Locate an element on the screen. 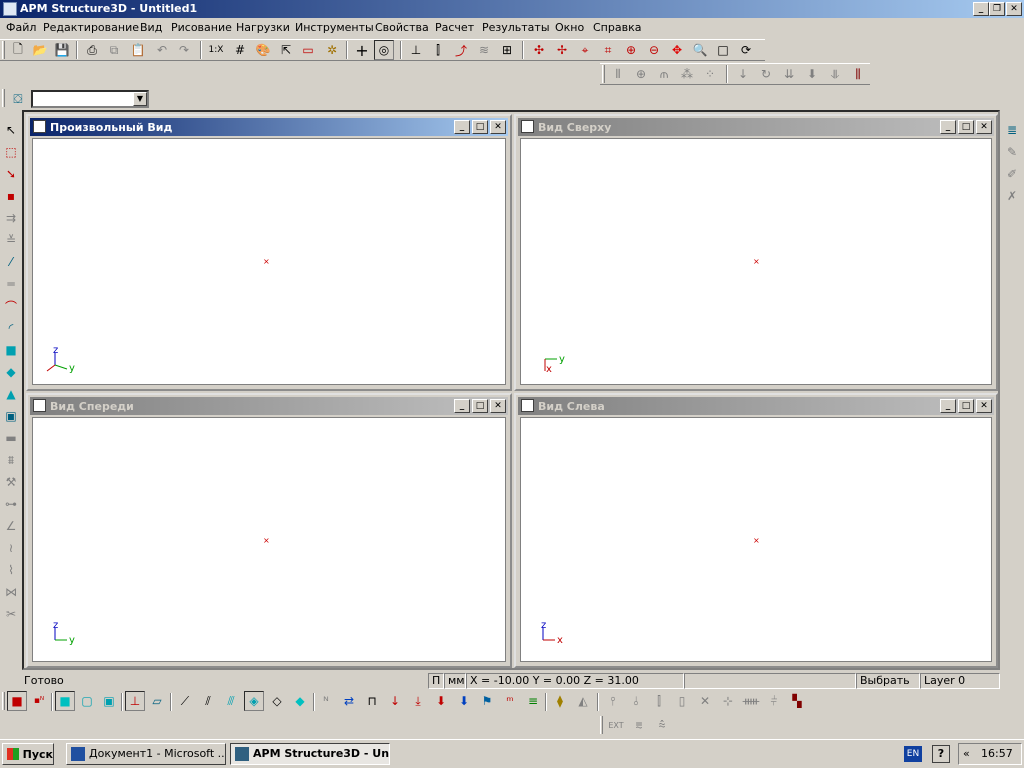 The height and width of the screenshot is (768, 1024). crosshair-icon: + is located at coordinates (362, 50).